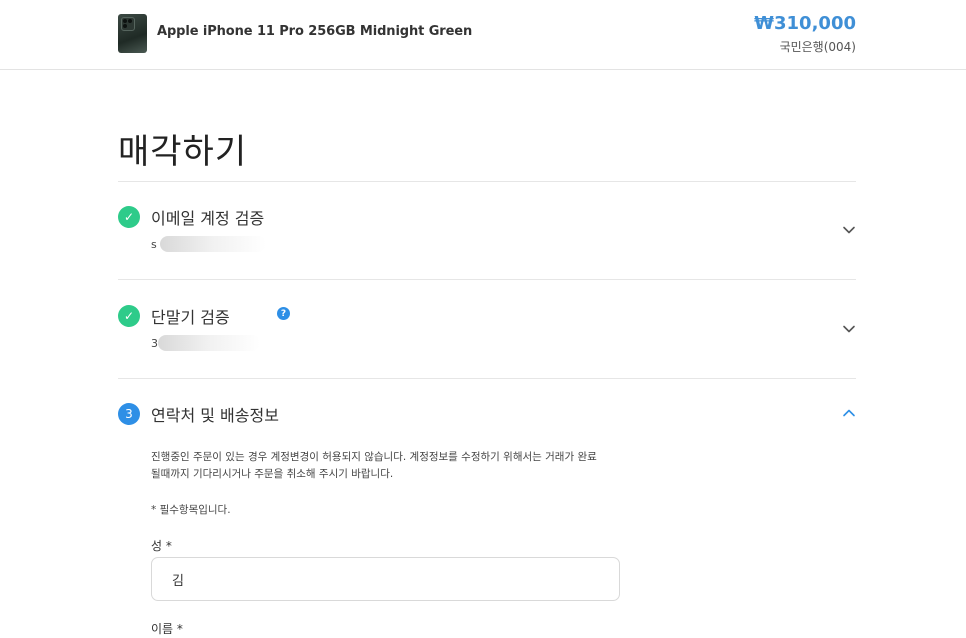 The image size is (966, 638). What do you see at coordinates (805, 23) in the screenshot?
I see `price: ₩310,000` at bounding box center [805, 23].